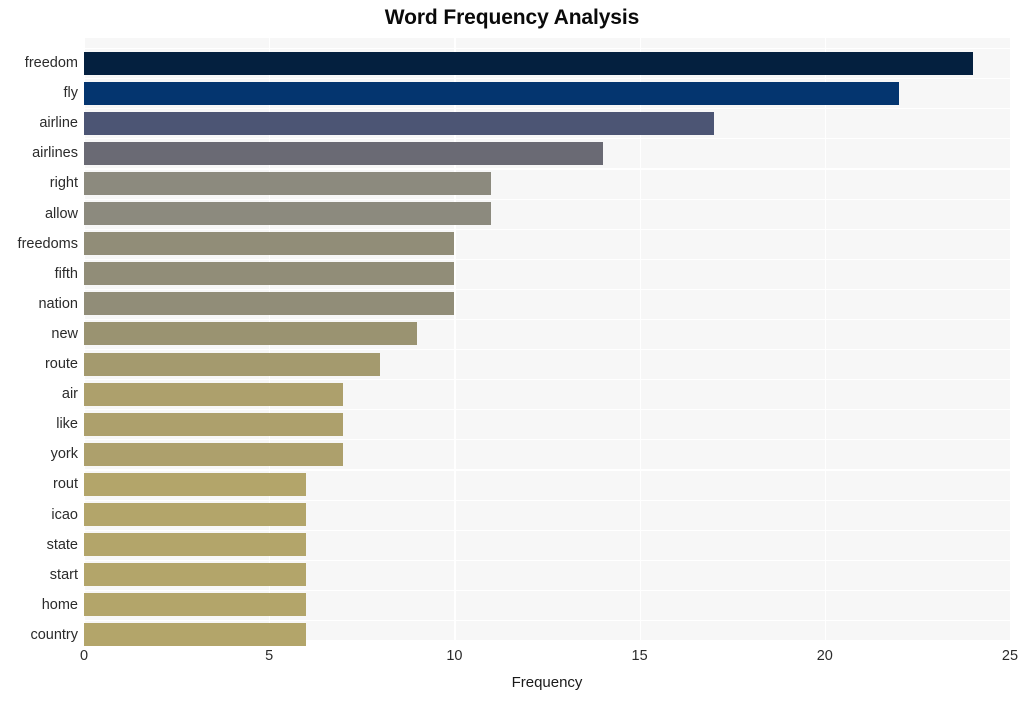 This screenshot has width=1024, height=701. What do you see at coordinates (269, 244) in the screenshot?
I see `bar-freedoms` at bounding box center [269, 244].